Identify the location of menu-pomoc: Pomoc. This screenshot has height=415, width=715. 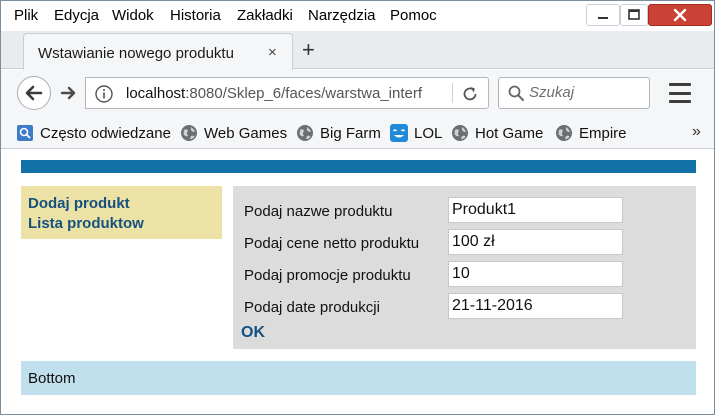
(413, 15).